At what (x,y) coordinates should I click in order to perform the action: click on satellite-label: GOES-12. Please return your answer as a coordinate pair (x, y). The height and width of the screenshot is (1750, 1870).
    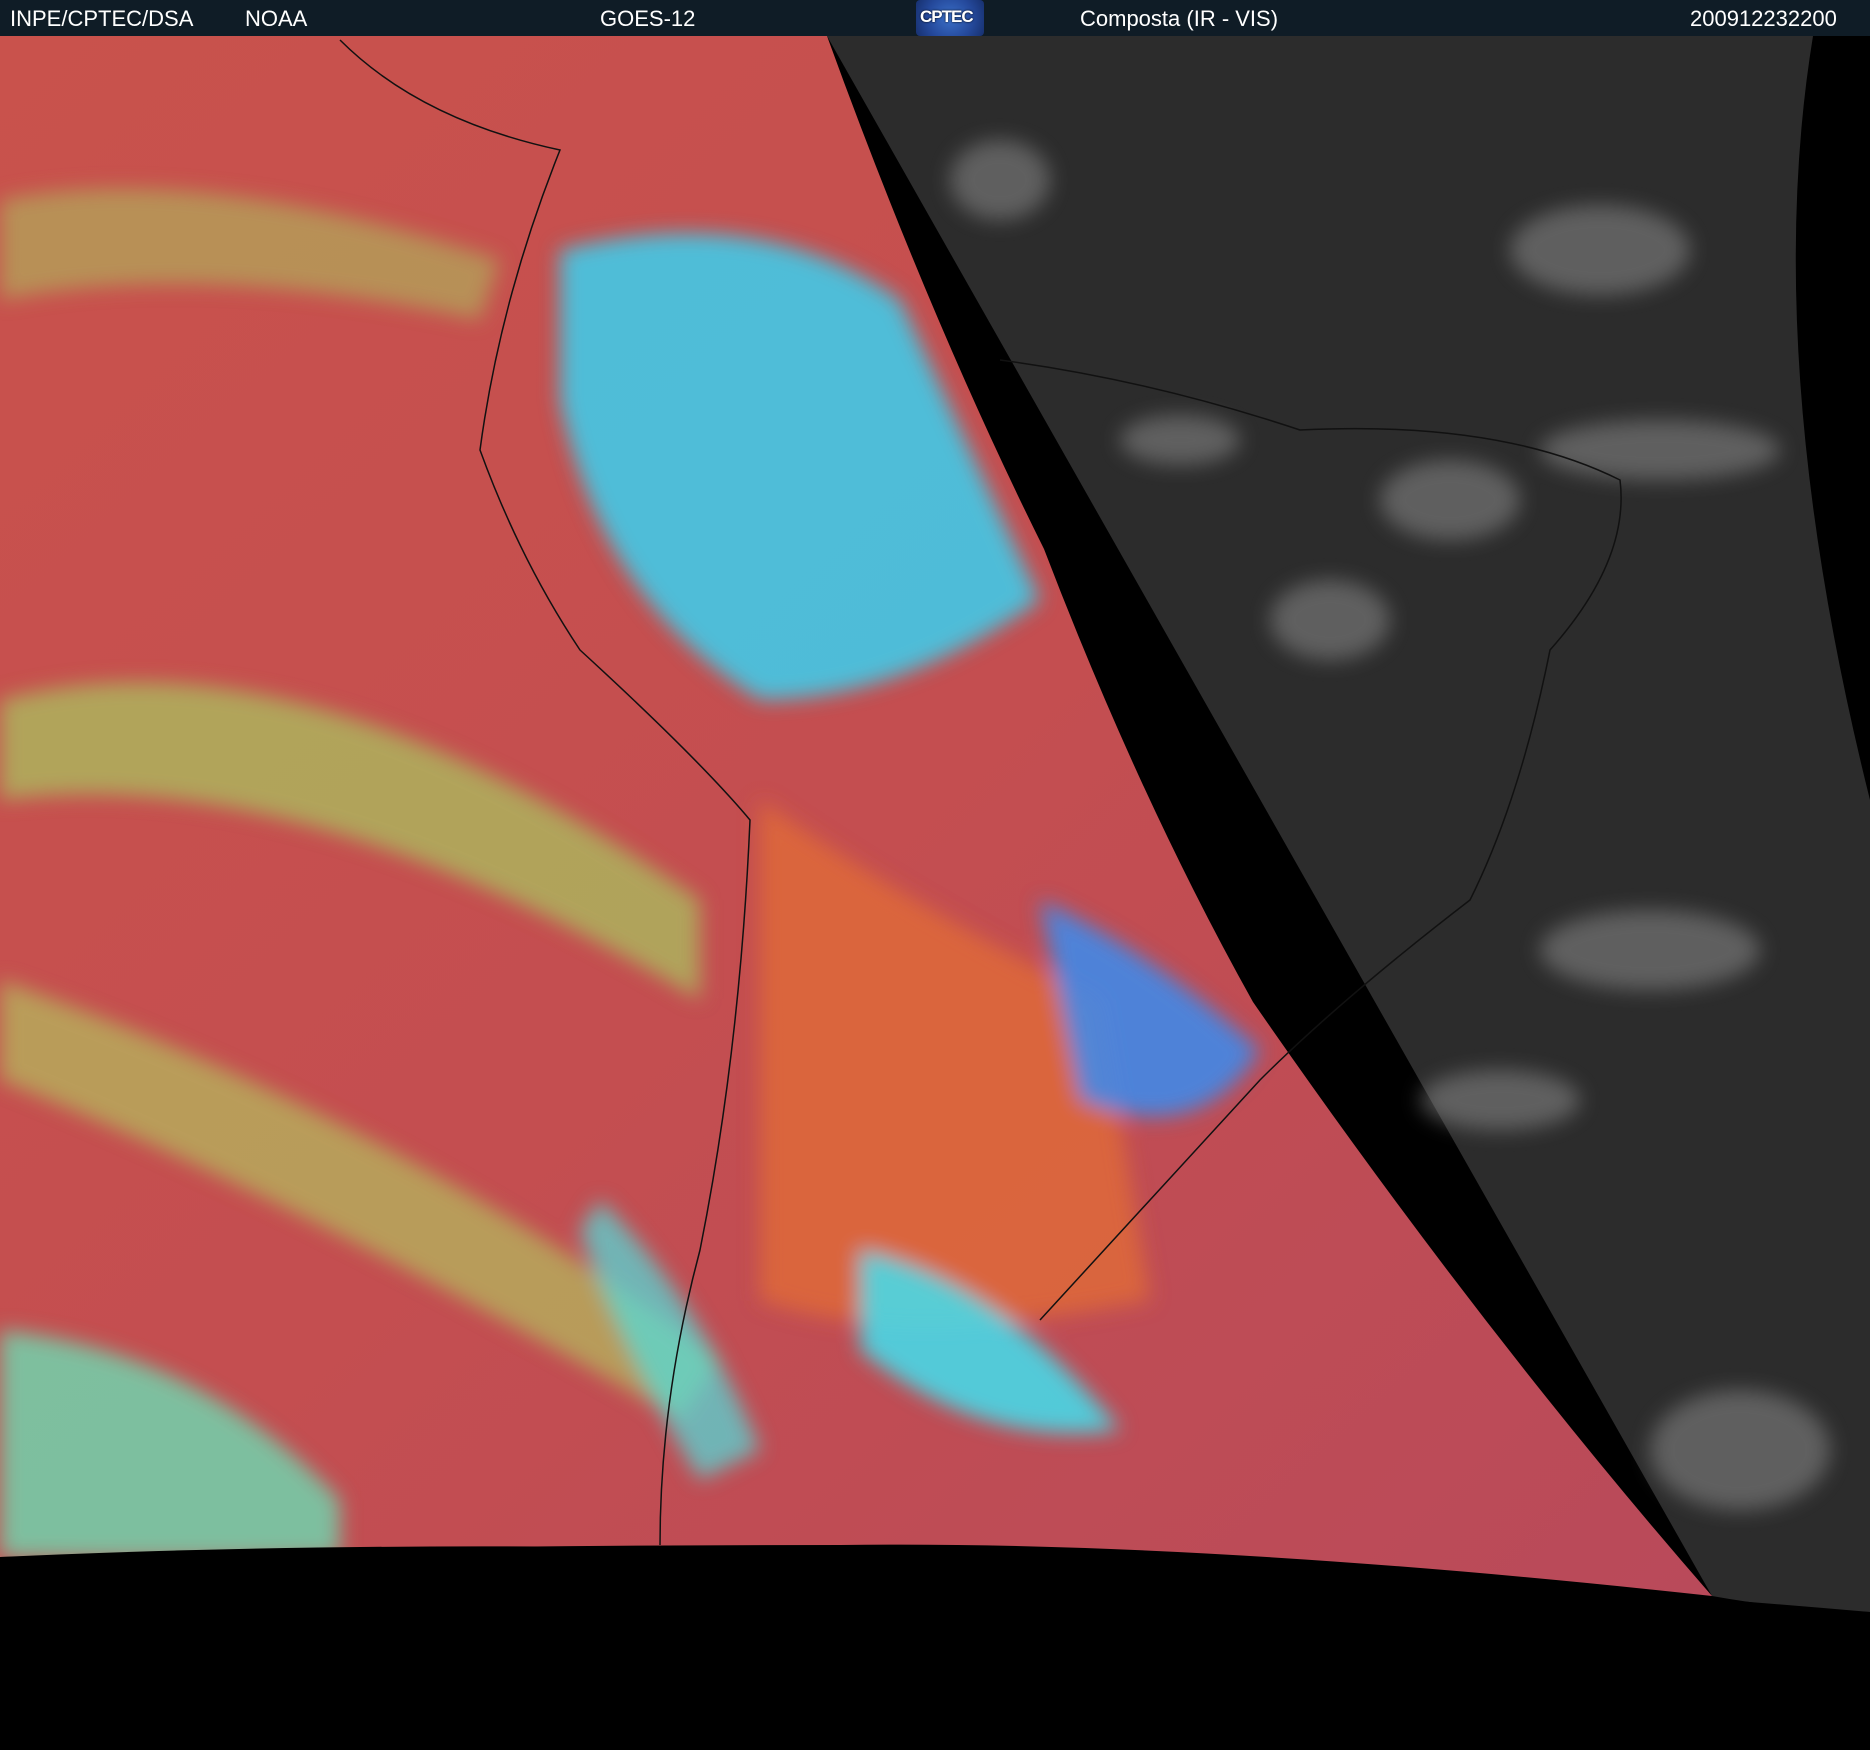
    Looking at the image, I should click on (648, 18).